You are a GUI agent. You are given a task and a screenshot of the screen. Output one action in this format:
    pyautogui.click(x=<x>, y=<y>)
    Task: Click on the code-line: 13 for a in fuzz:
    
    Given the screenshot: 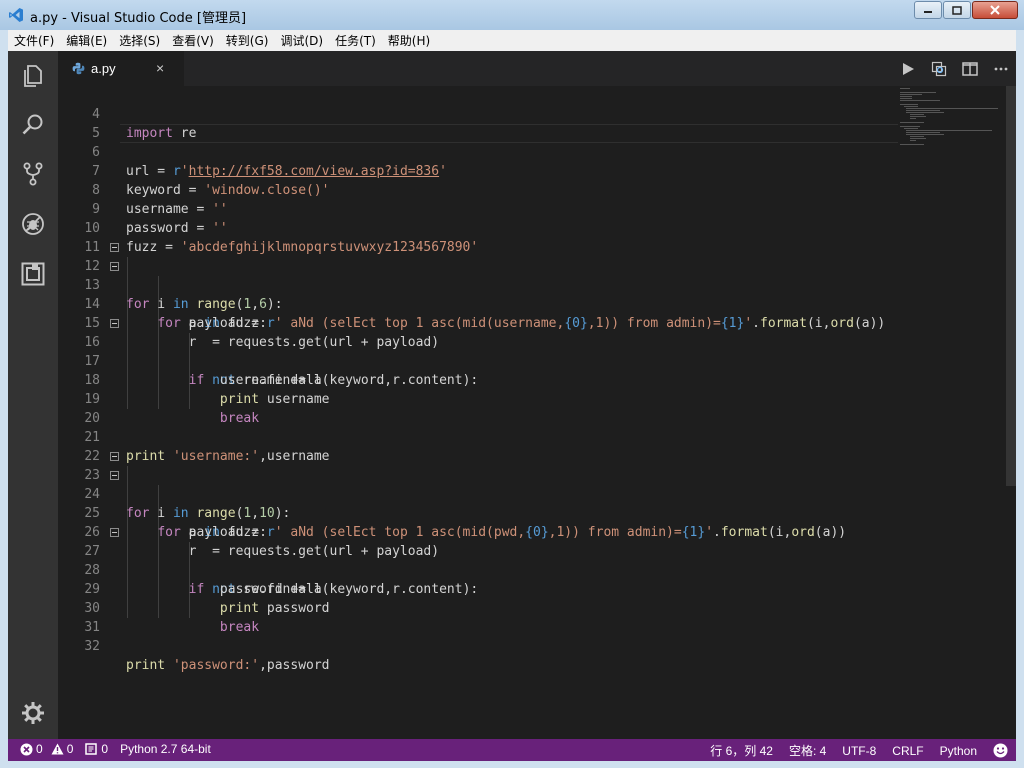 What is the action you would take?
    pyautogui.click(x=537, y=294)
    